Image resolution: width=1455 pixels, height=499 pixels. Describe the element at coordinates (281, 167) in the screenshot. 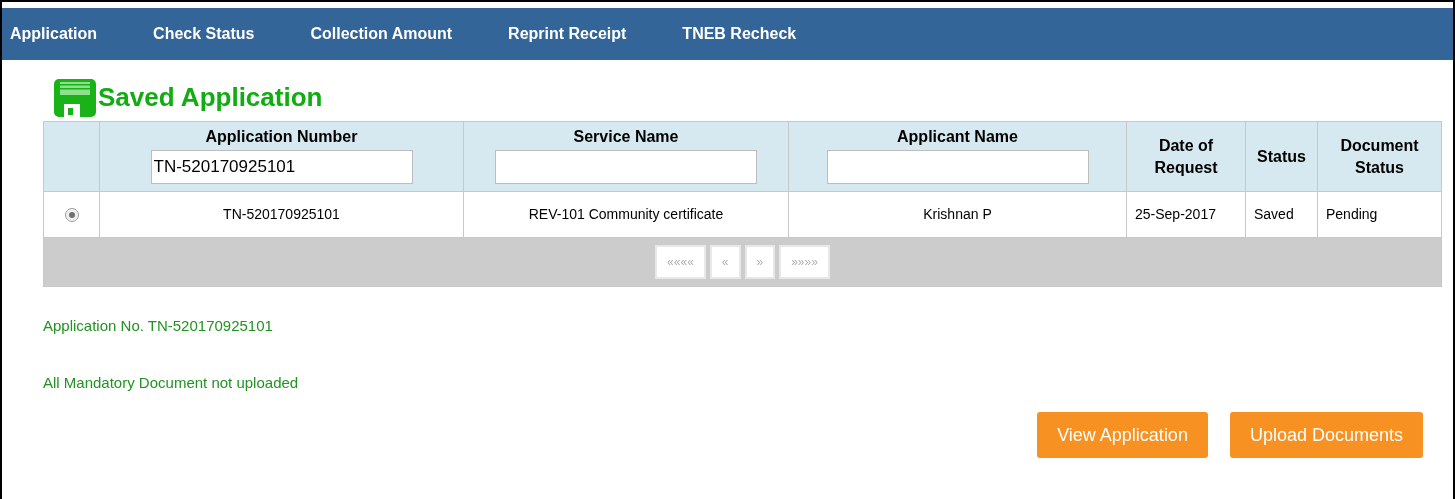

I see `filter-field: TN-520170925101` at that location.